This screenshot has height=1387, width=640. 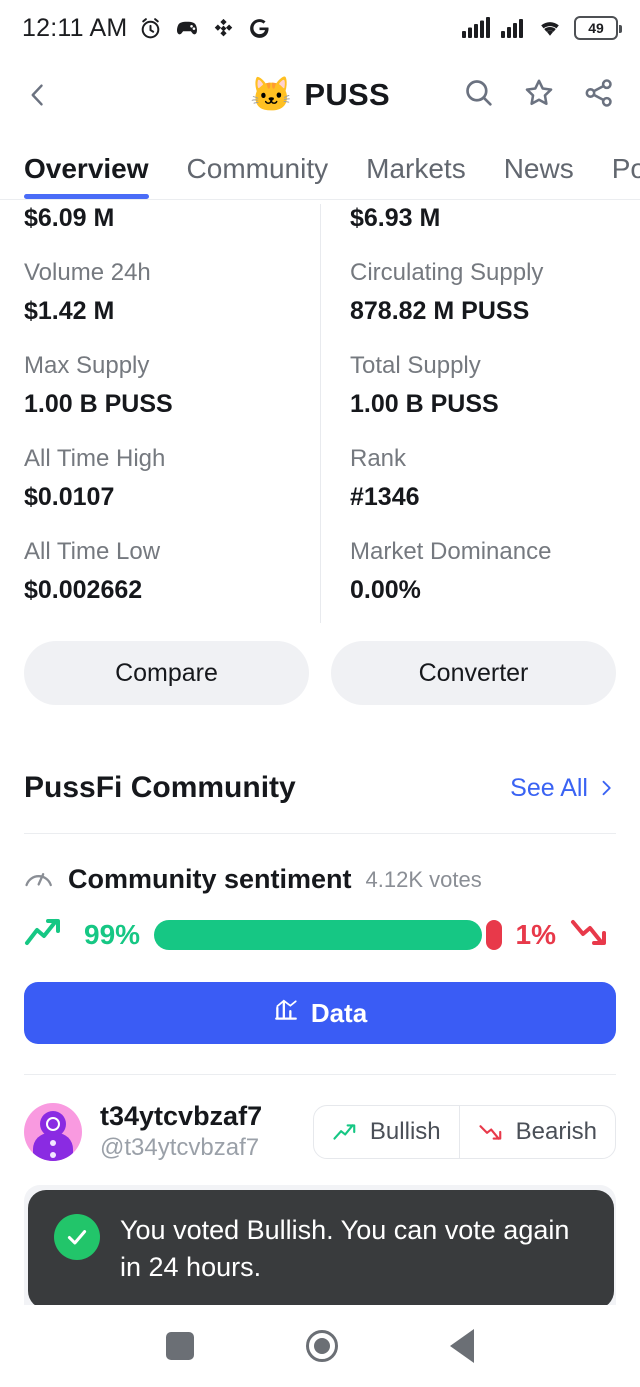 I want to click on stat-value: $0.002662, so click(x=83, y=590).